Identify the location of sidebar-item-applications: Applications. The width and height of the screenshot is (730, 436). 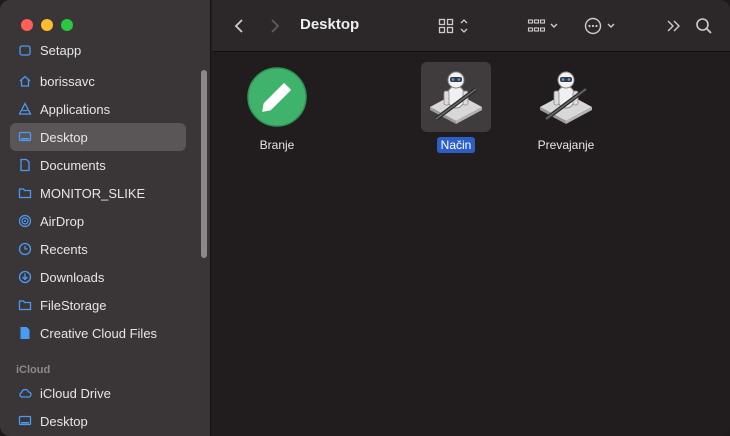
(98, 109).